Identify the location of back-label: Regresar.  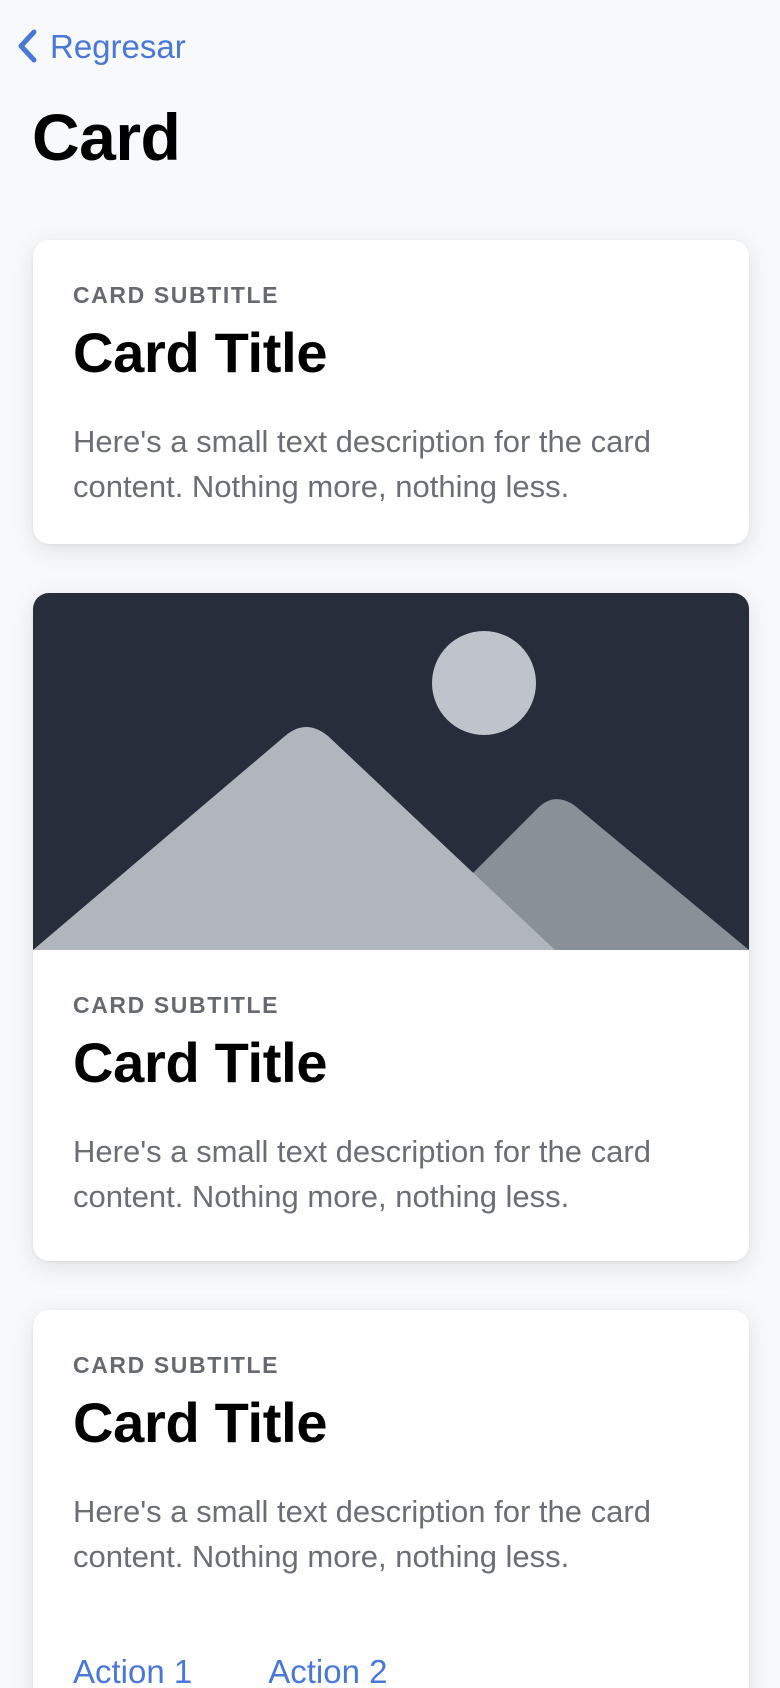
(118, 46).